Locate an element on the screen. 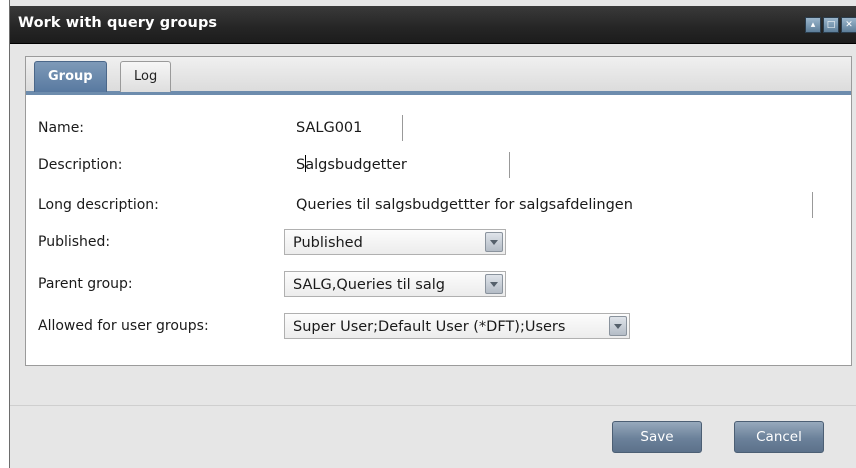  parent-group-value: SALG,Queries til salg is located at coordinates (369, 285).